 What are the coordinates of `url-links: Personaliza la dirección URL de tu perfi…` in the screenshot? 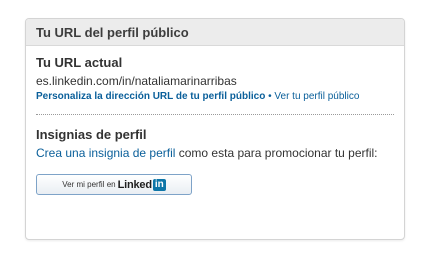 It's located at (206, 96).